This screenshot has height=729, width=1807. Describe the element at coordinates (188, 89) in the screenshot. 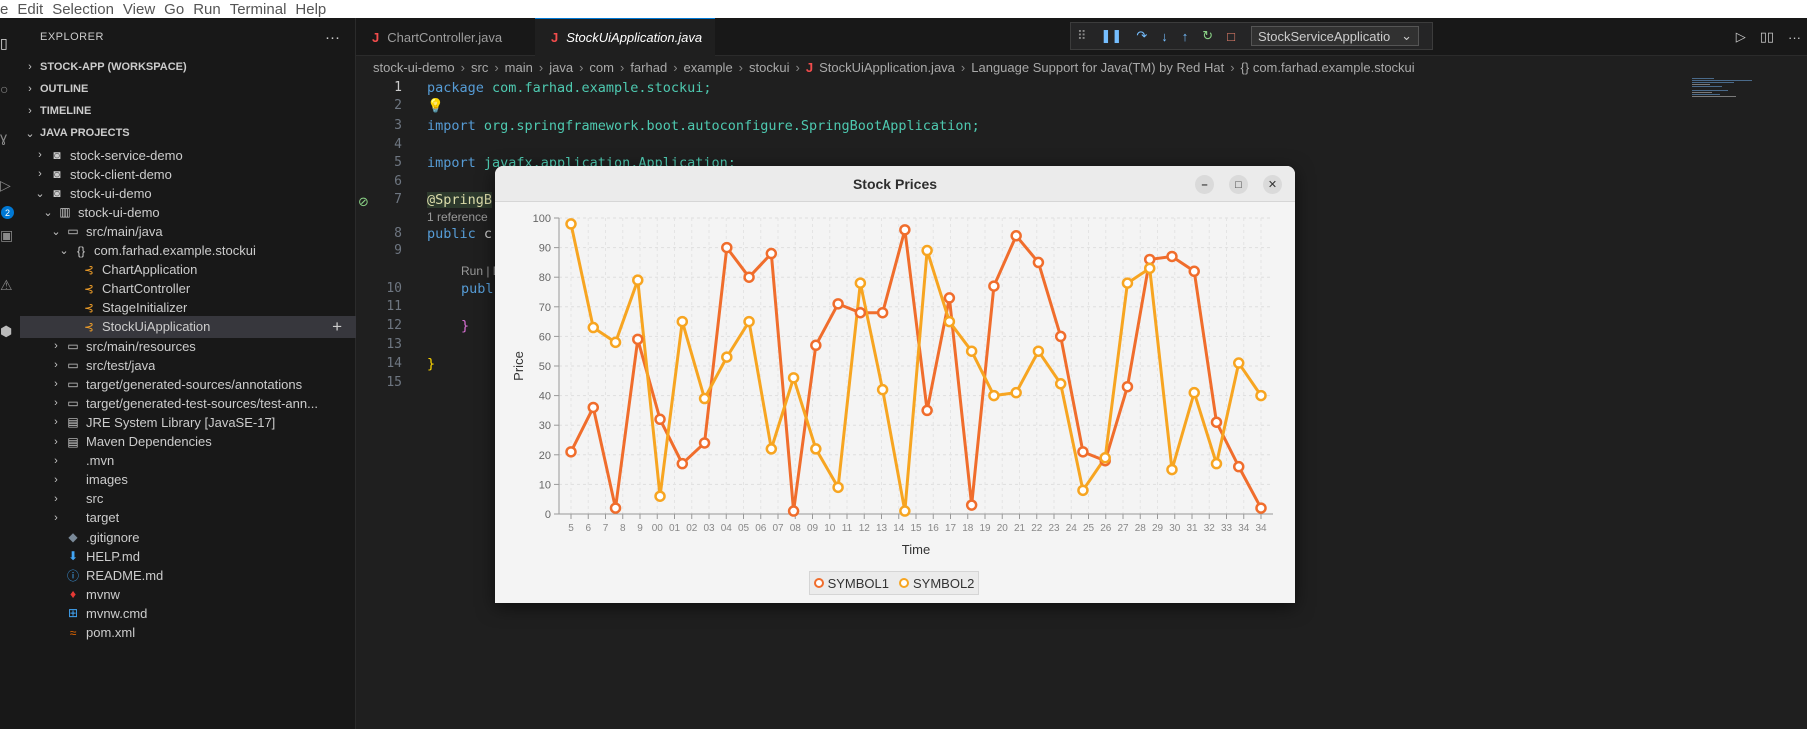

I see `section-outline: › OUTLINE` at that location.